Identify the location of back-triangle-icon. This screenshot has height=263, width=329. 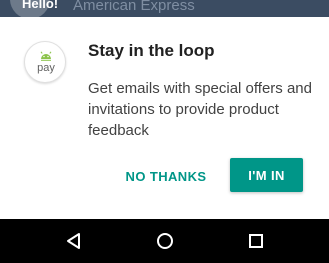
(74, 241).